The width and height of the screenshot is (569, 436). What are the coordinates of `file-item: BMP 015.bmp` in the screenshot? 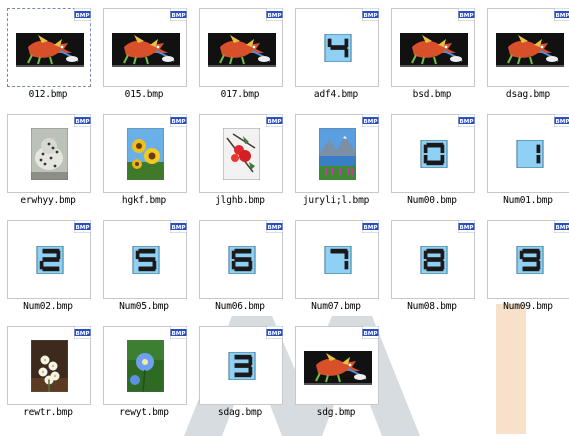 It's located at (144, 50).